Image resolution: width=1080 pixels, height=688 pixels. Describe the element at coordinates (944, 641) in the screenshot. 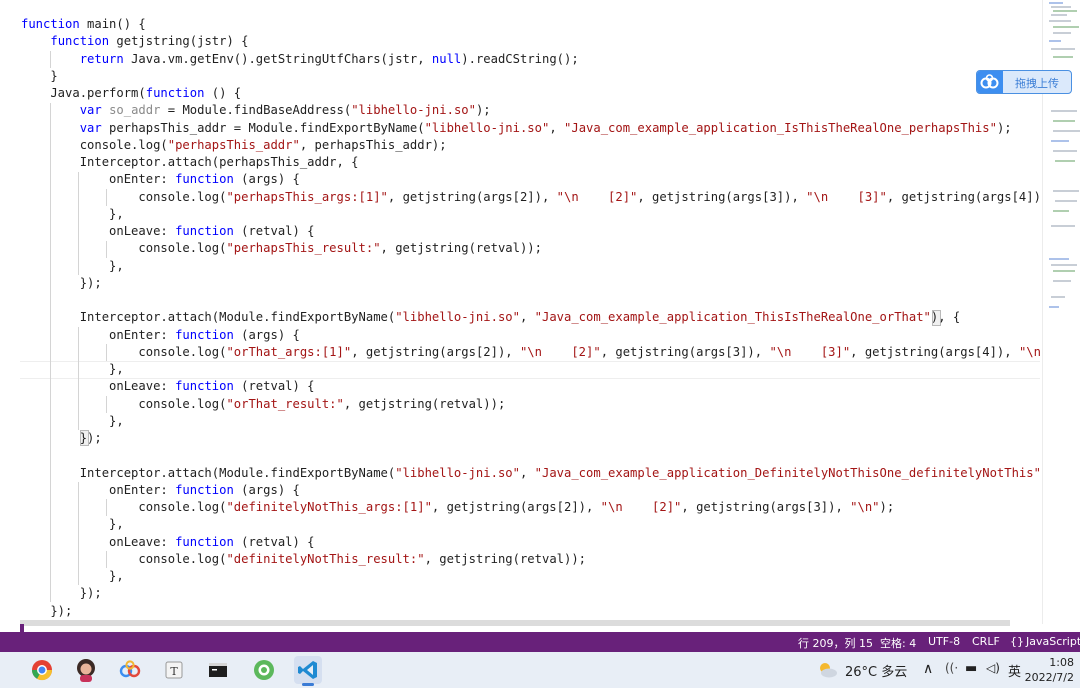

I see `encoding-setting: UTF-8` at that location.